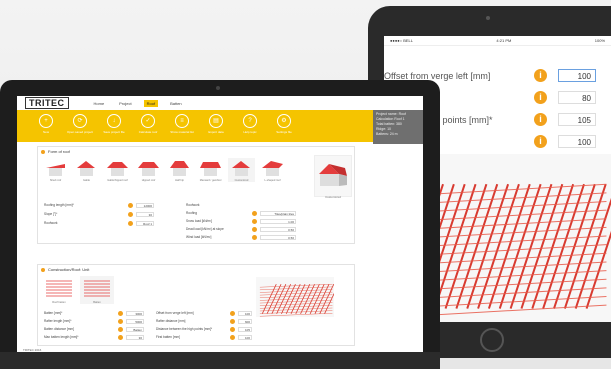 This screenshot has width=611, height=369. Describe the element at coordinates (55, 170) in the screenshot. I see `roof-shape-option: Shed roof` at that location.